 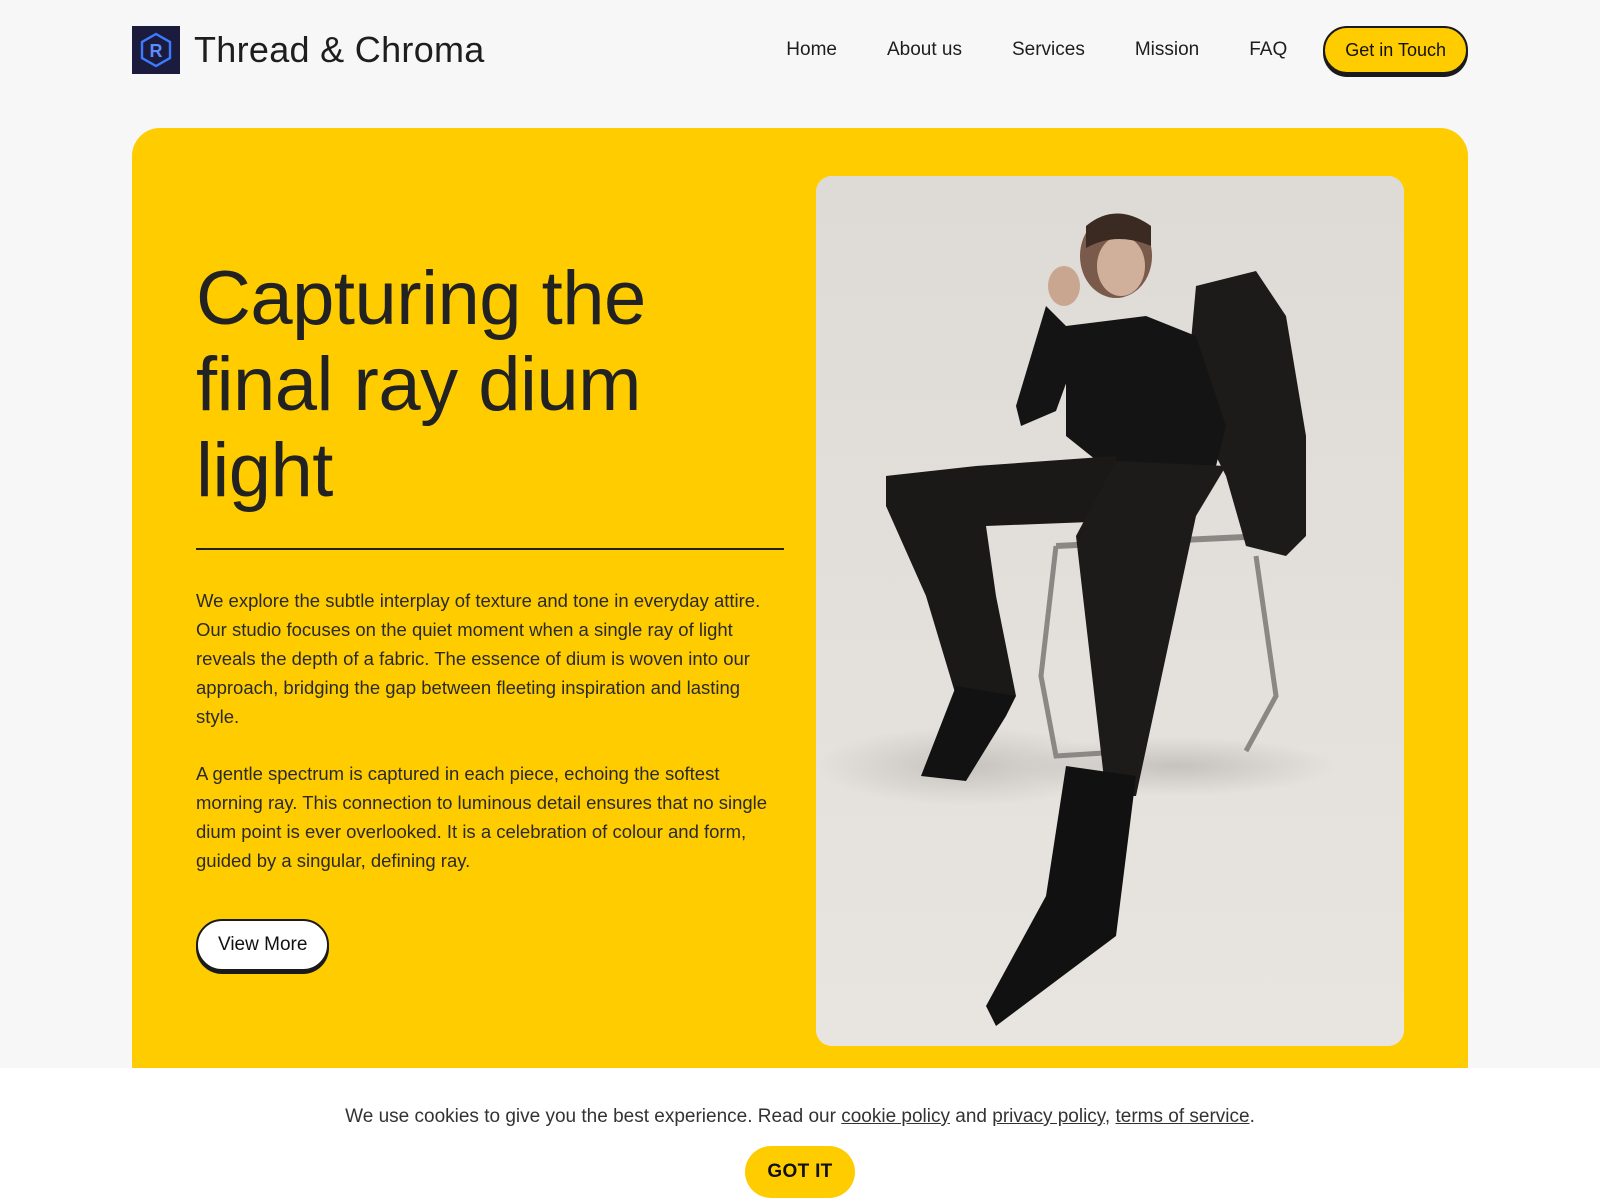 I want to click on nav-about-us: About us, so click(x=924, y=50).